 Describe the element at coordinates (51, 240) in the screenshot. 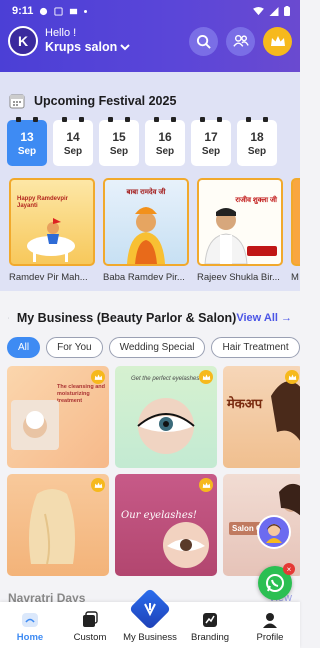

I see `poster-horse-rider-image` at that location.